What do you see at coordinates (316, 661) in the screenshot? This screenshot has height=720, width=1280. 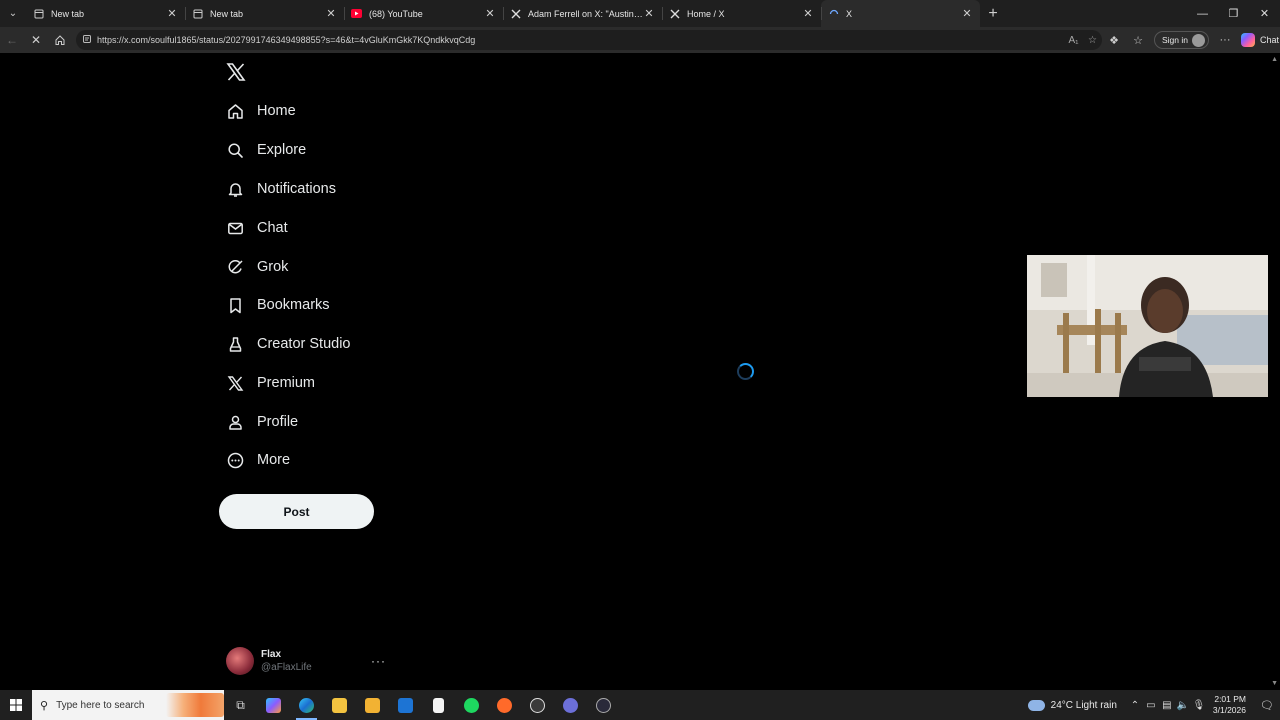 I see `account-names: Flax @aFlaxLife` at bounding box center [316, 661].